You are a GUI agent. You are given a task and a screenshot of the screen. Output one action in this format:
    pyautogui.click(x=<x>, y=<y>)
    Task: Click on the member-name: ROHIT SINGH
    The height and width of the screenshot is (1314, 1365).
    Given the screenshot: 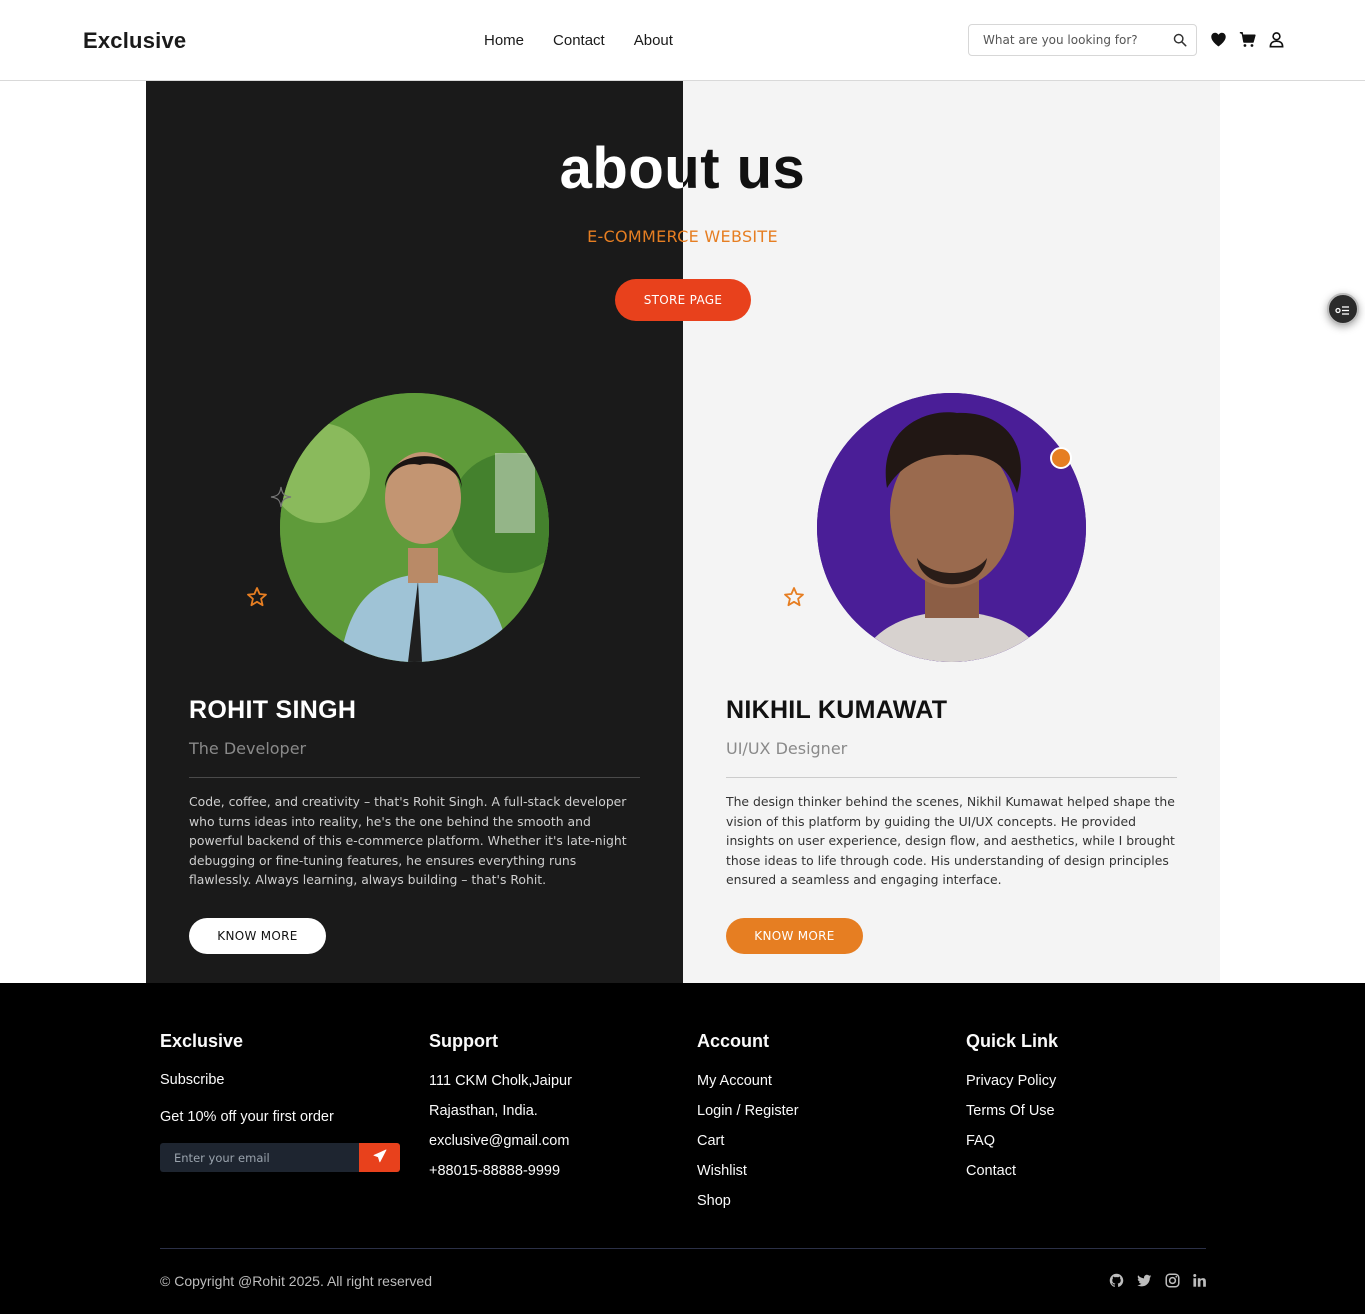 What is the action you would take?
    pyautogui.click(x=273, y=710)
    